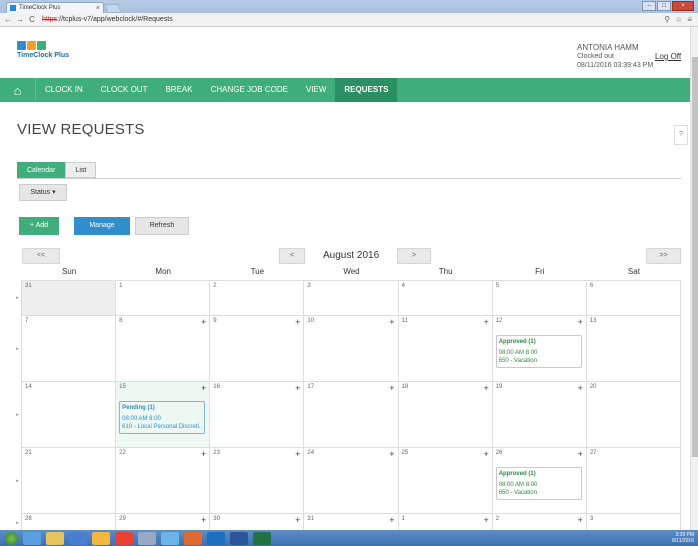  Describe the element at coordinates (633, 349) in the screenshot. I see `calendar-day-cell: 13` at that location.